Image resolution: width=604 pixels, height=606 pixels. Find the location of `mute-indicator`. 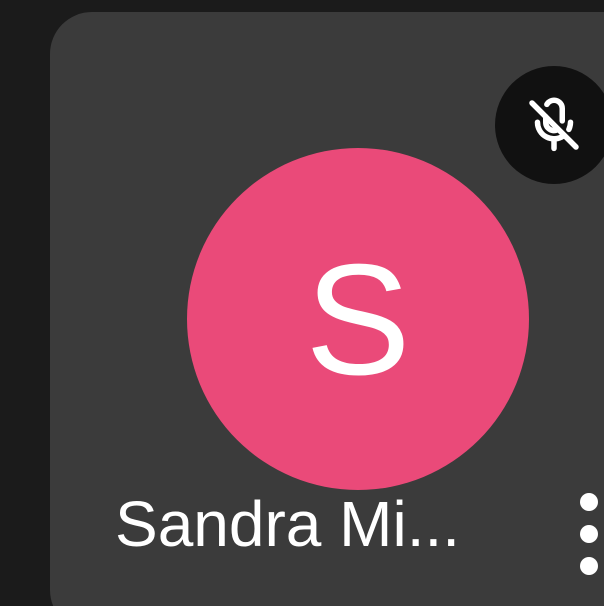

mute-indicator is located at coordinates (549, 125).